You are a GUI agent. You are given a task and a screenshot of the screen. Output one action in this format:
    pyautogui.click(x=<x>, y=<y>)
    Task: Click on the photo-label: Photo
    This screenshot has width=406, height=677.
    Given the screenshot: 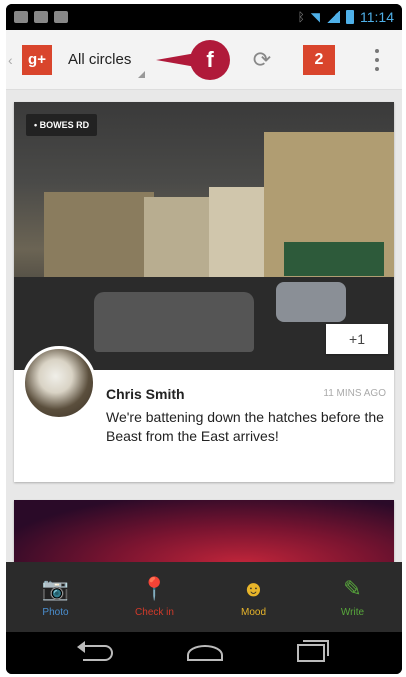 What is the action you would take?
    pyautogui.click(x=55, y=612)
    